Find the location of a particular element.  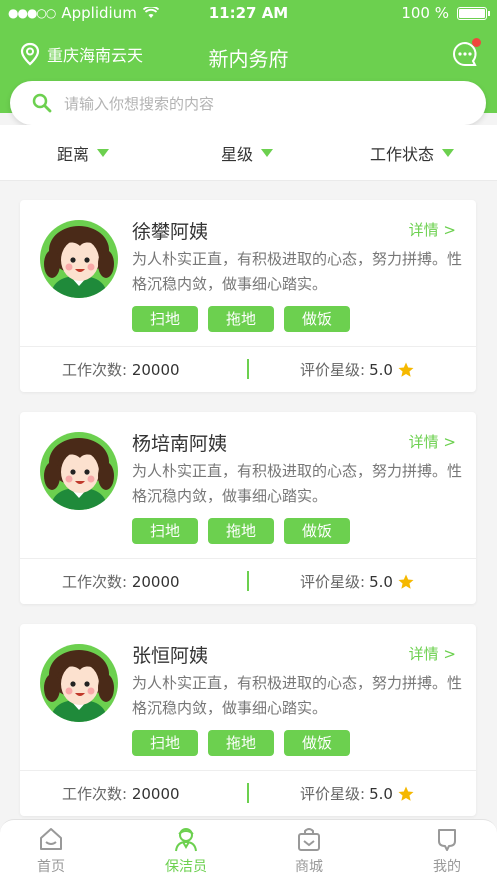

tab-profile: 我的 is located at coordinates (447, 851).